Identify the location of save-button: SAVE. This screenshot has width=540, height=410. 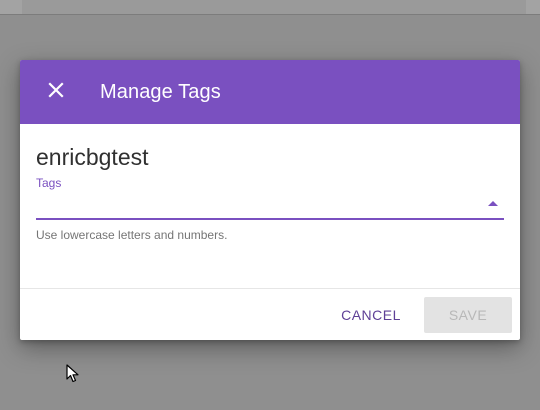
(468, 315).